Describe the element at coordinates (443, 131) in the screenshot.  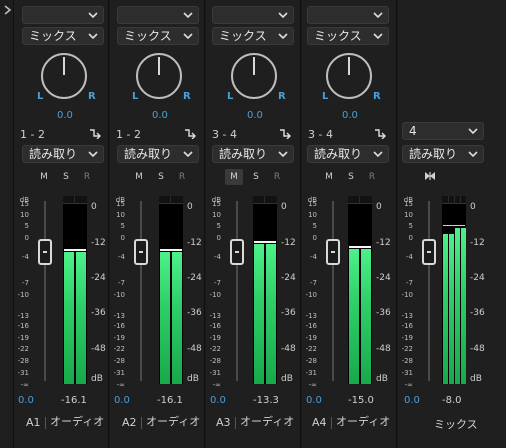
I see `master-channel-dropdown: 4` at that location.